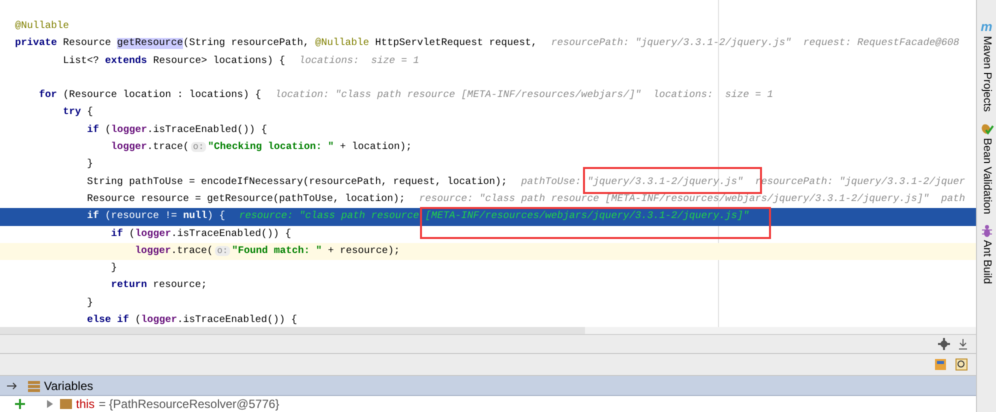 This screenshot has width=996, height=412. Describe the element at coordinates (961, 365) in the screenshot. I see `watch-icon` at that location.